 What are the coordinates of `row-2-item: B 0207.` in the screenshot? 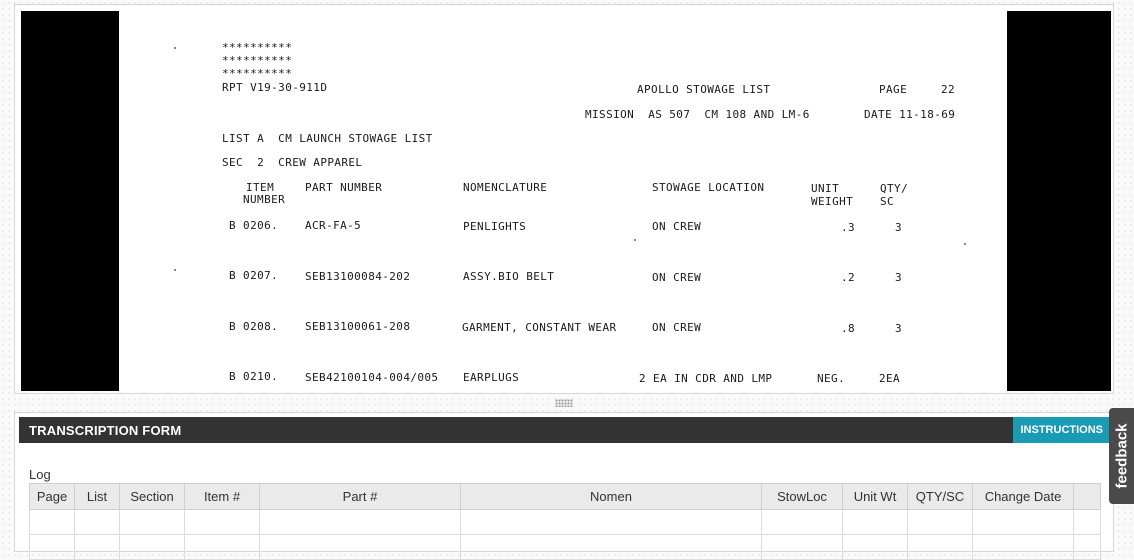 It's located at (254, 275).